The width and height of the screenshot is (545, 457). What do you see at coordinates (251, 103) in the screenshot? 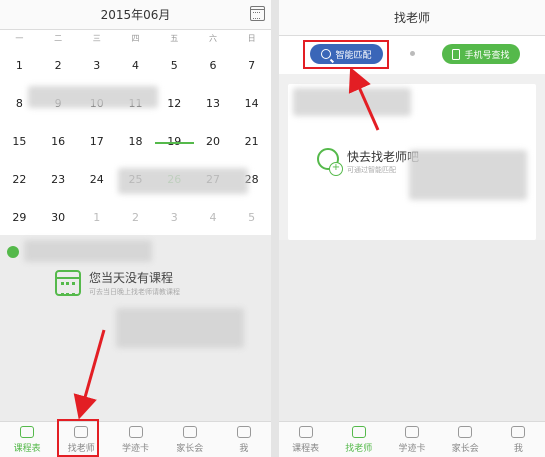
I see `day-cell: 14` at bounding box center [251, 103].